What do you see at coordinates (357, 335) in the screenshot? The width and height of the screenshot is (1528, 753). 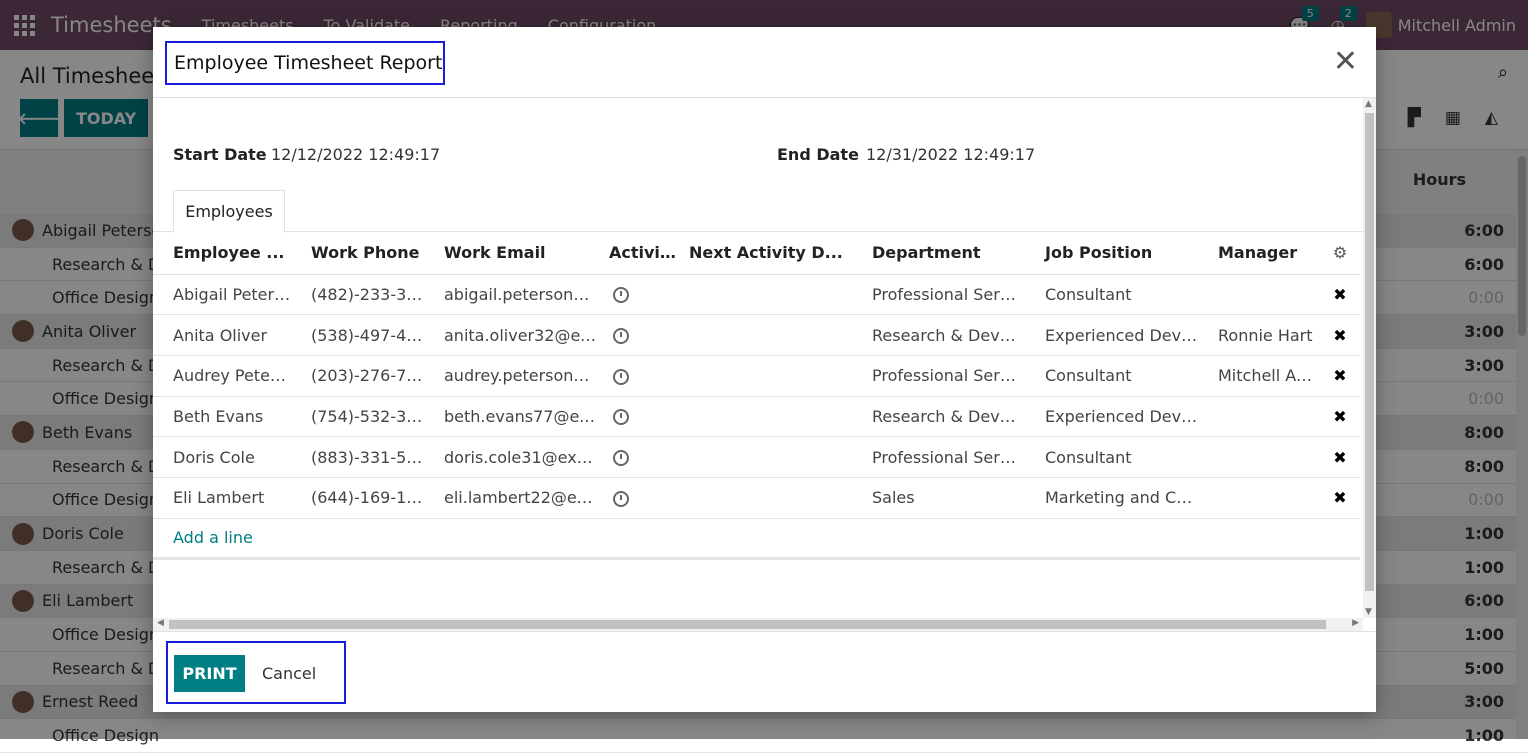 I see `work-phone-cell: (538)-497-4804` at bounding box center [357, 335].